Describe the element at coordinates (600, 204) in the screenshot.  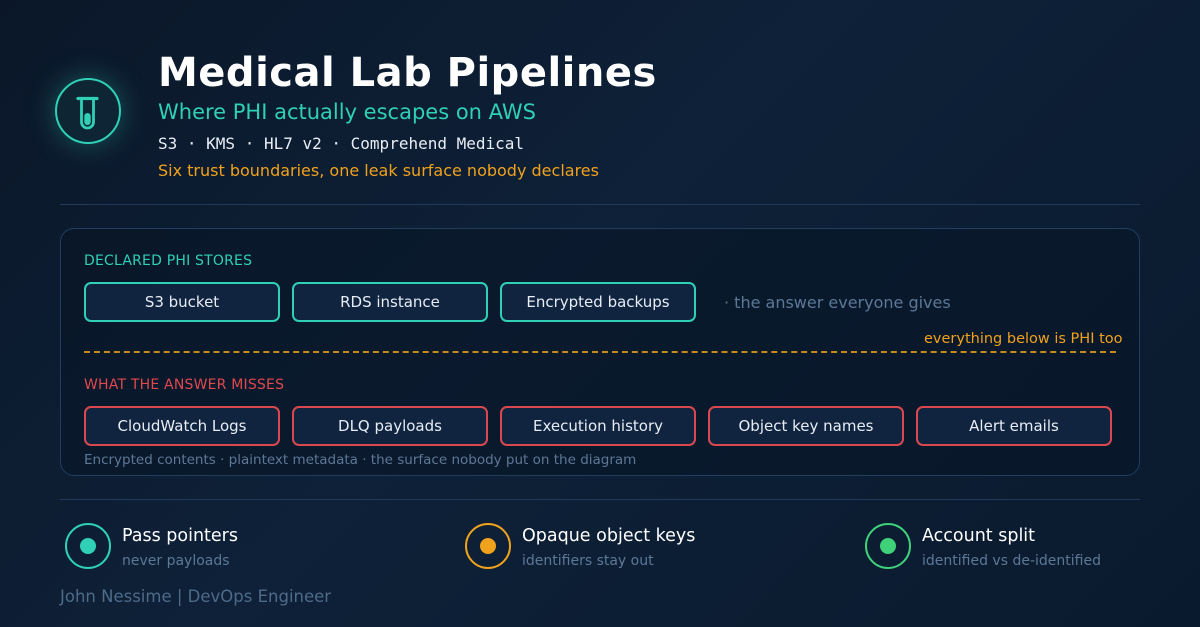
I see `header-divider` at that location.